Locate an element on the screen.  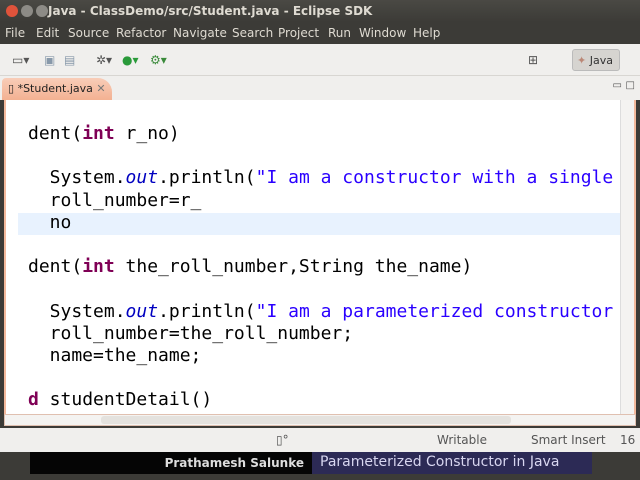
print-icon: ▤ is located at coordinates (69, 60).